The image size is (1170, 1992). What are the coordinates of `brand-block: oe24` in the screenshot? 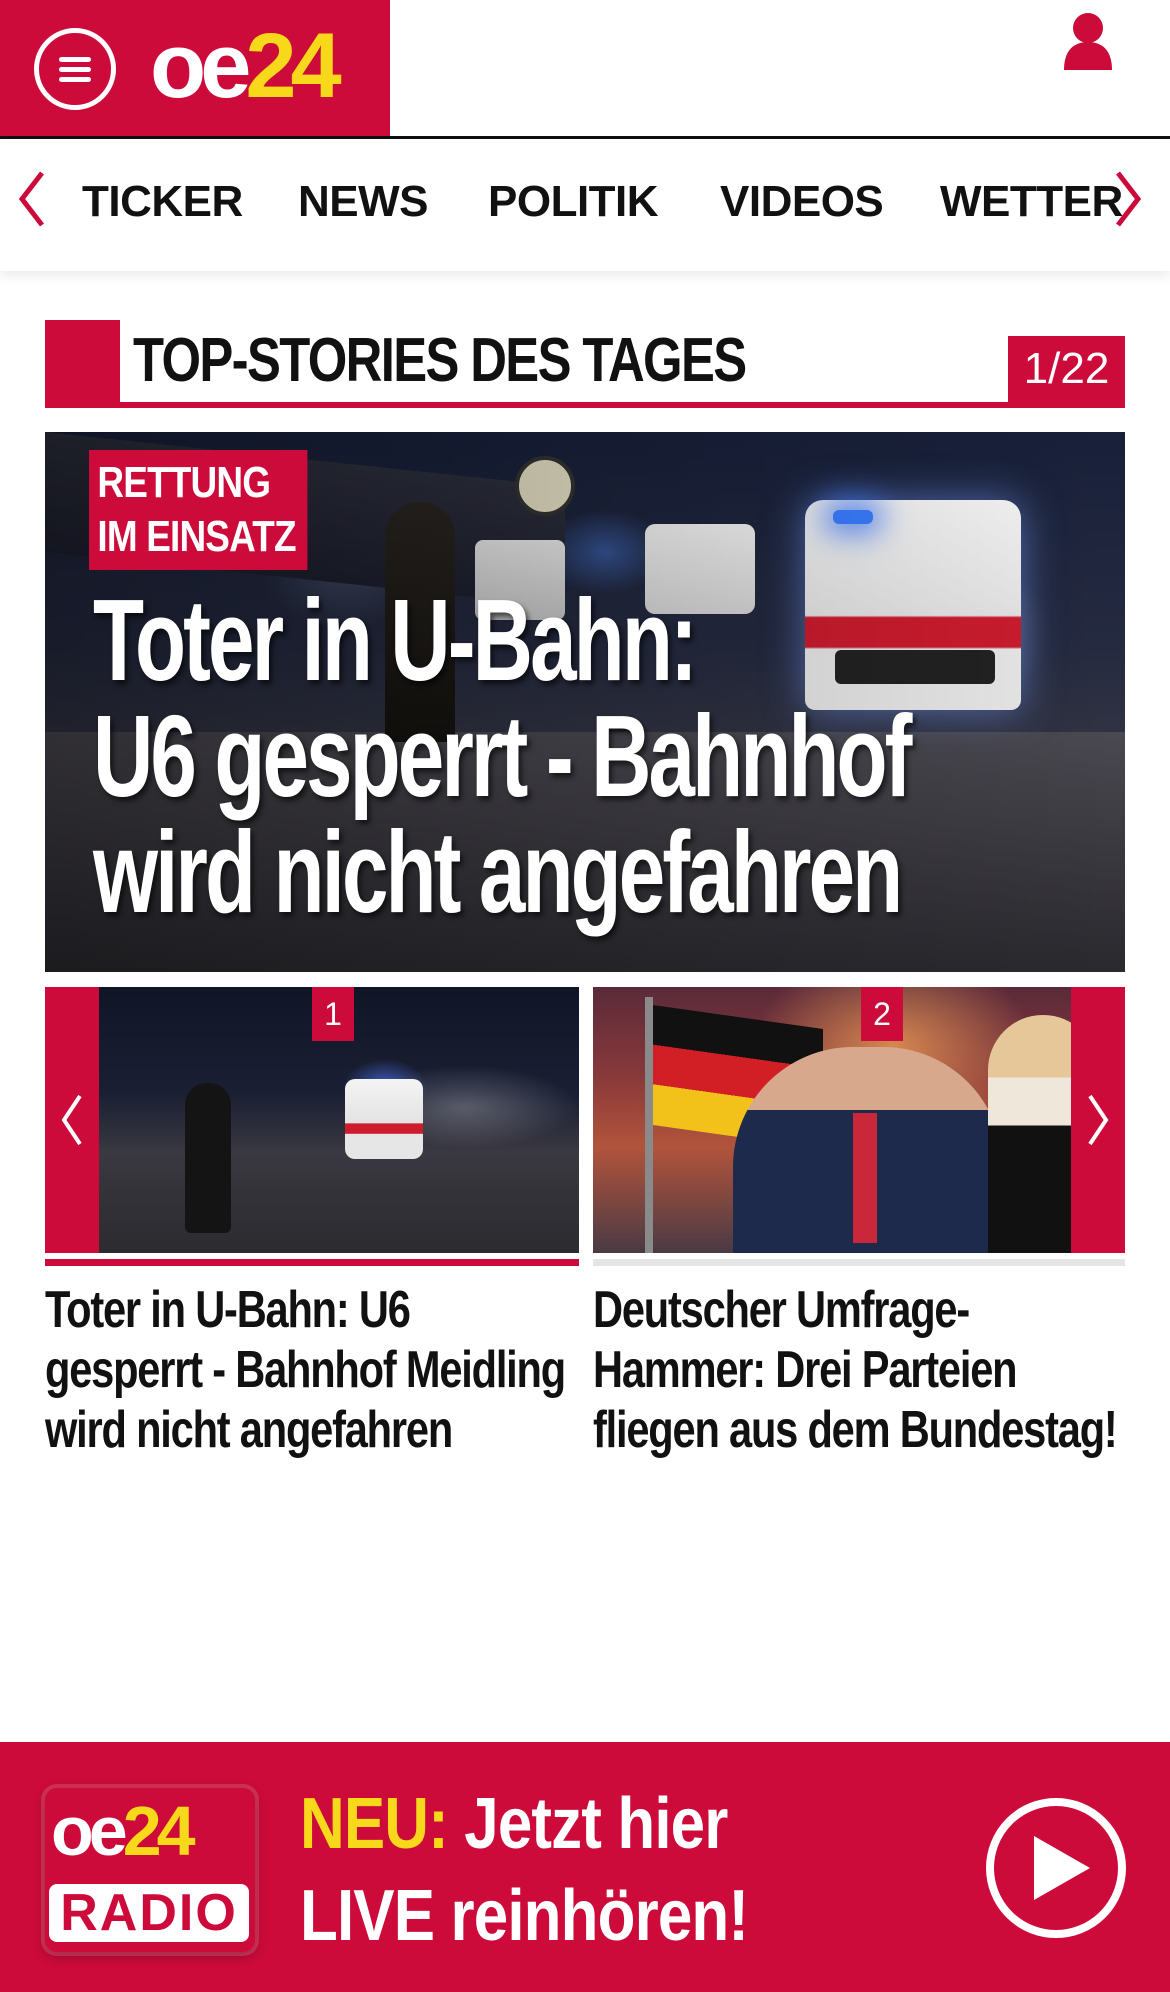 It's located at (195, 68).